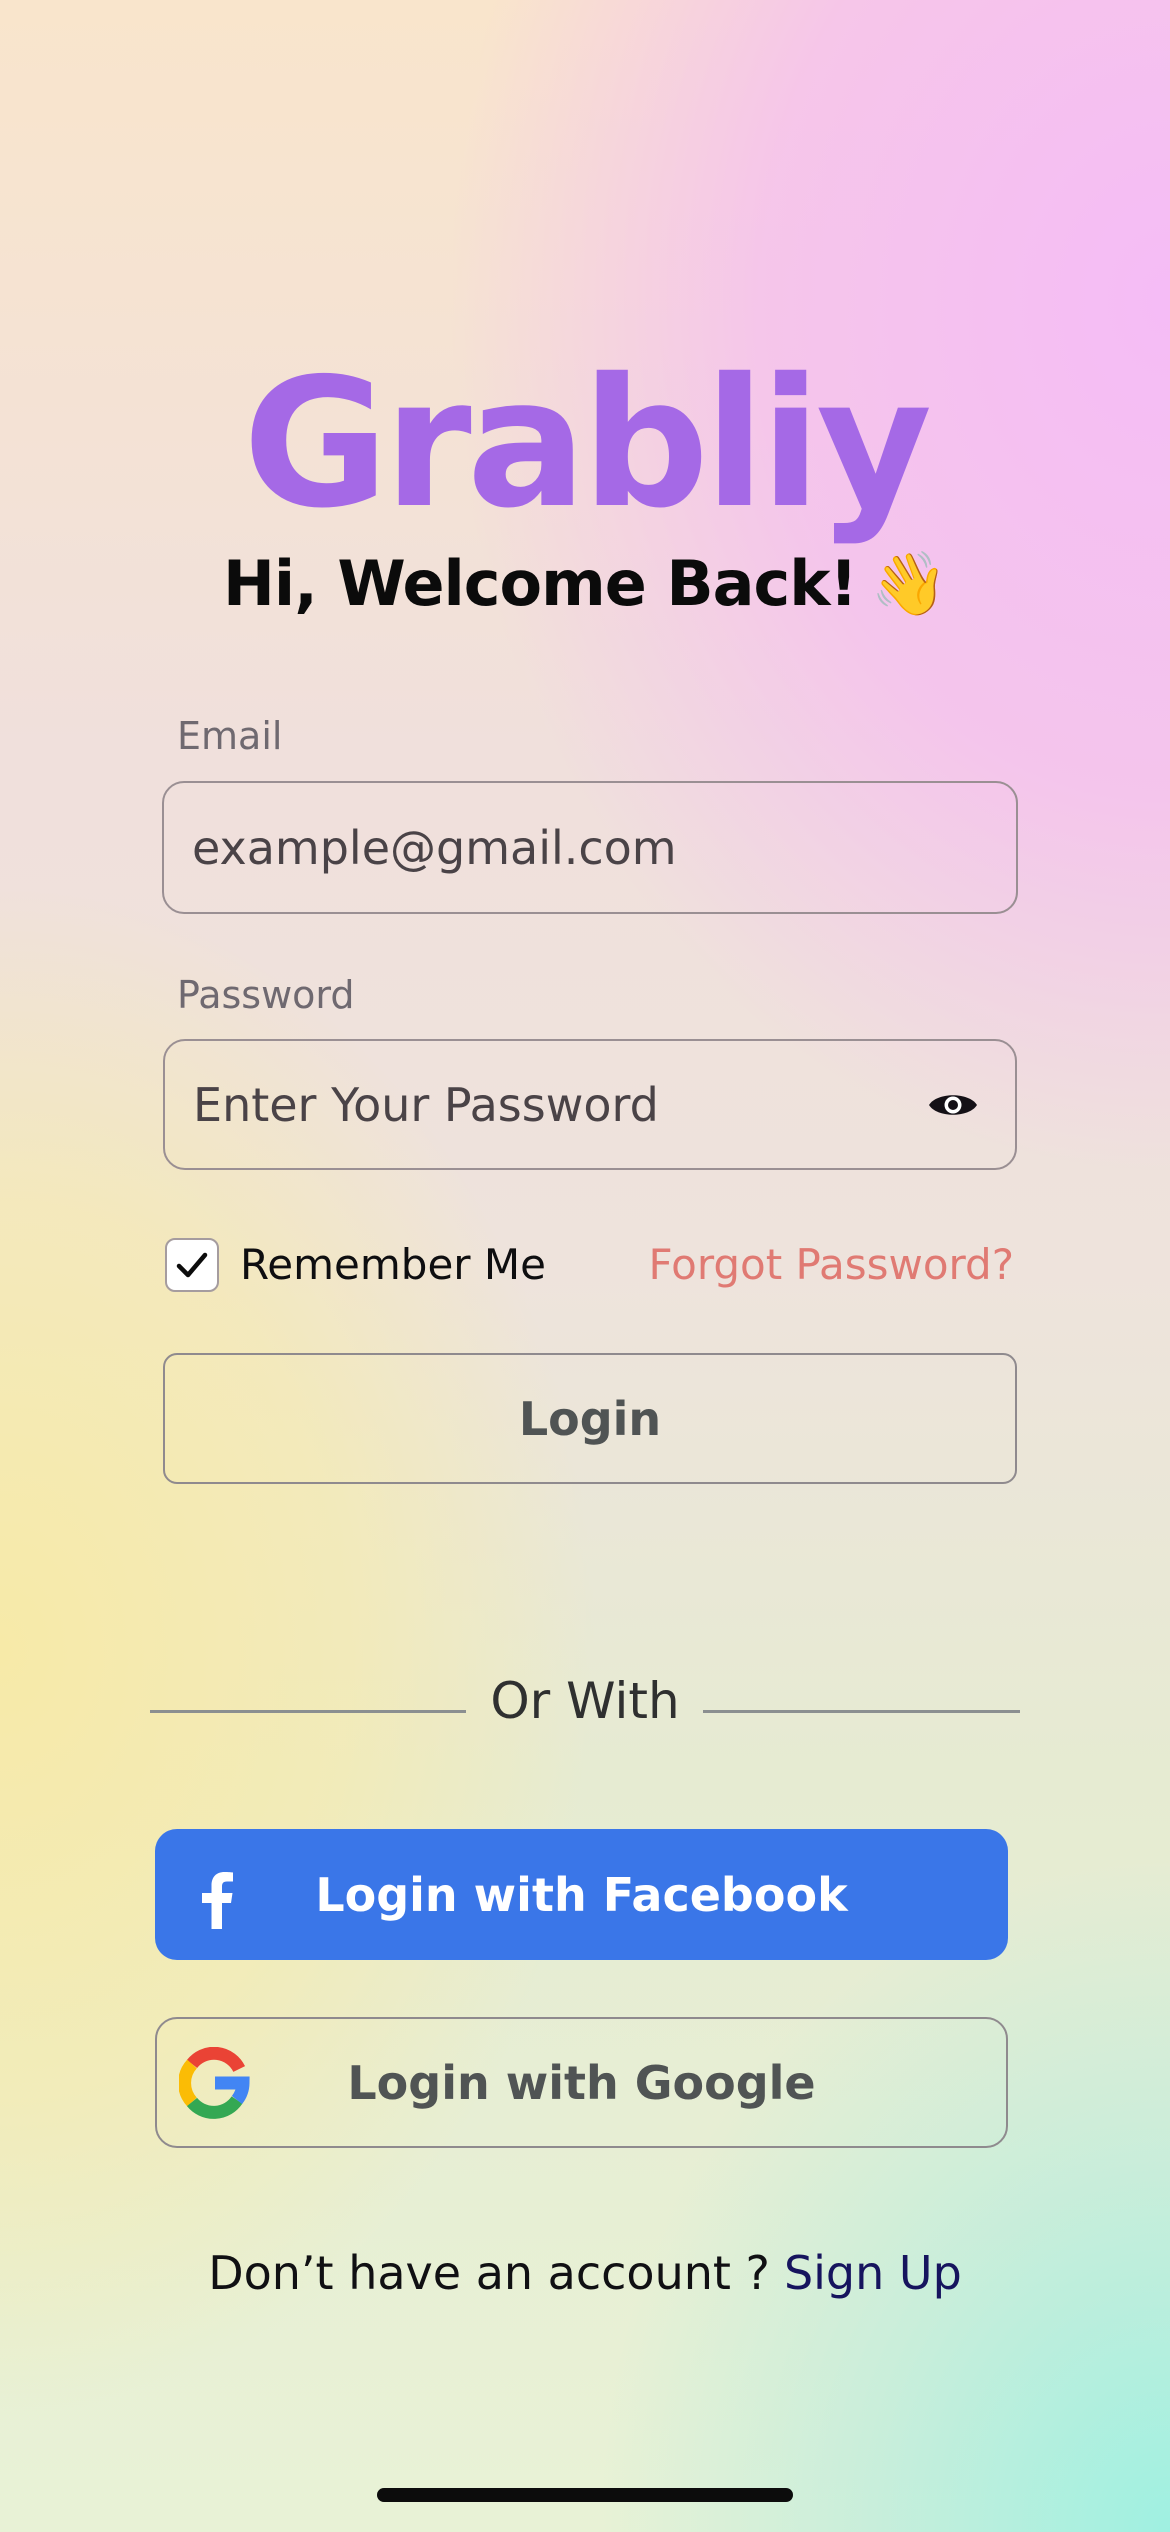 Image resolution: width=1170 pixels, height=2532 pixels. Describe the element at coordinates (861, 1711) in the screenshot. I see `divider-line-right` at that location.